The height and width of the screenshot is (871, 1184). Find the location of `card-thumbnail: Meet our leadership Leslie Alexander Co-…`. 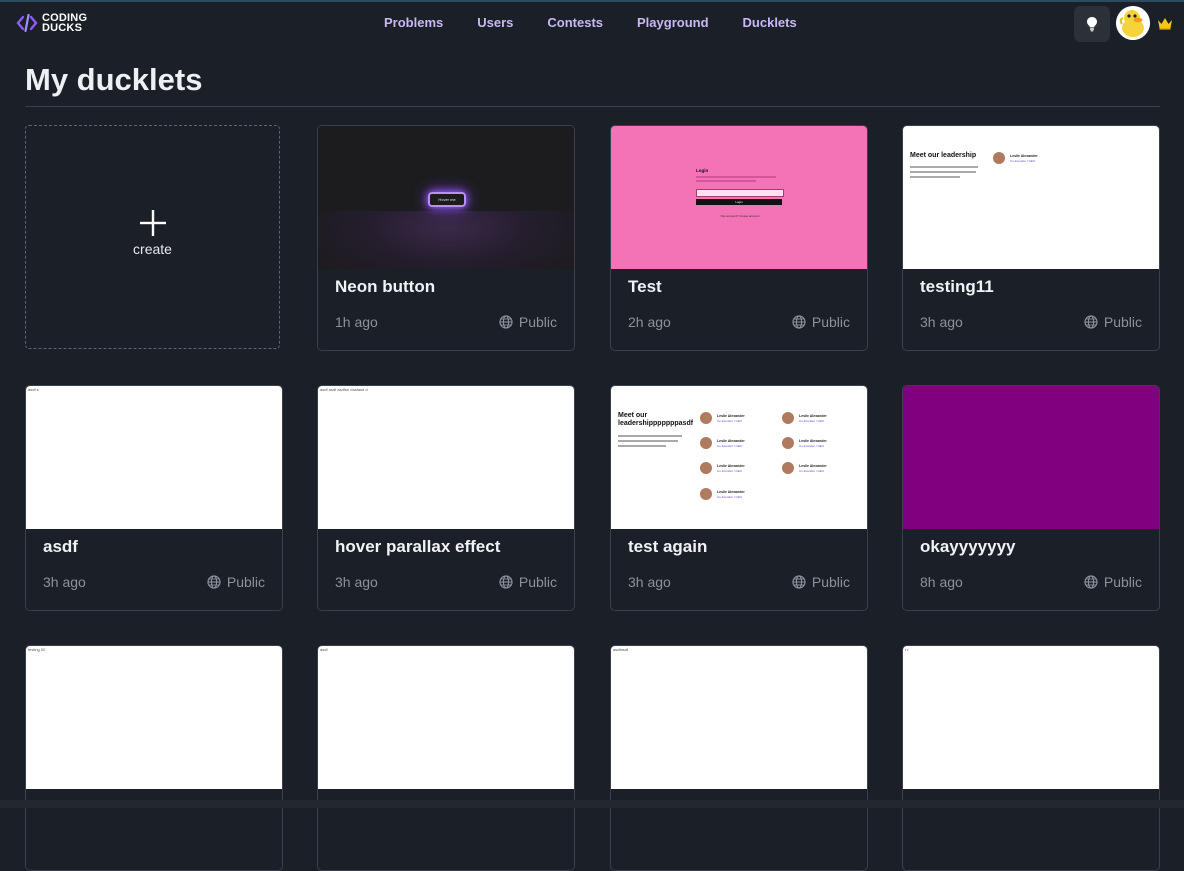

card-thumbnail: Meet our leadership Leslie Alexander Co-… is located at coordinates (1031, 197).